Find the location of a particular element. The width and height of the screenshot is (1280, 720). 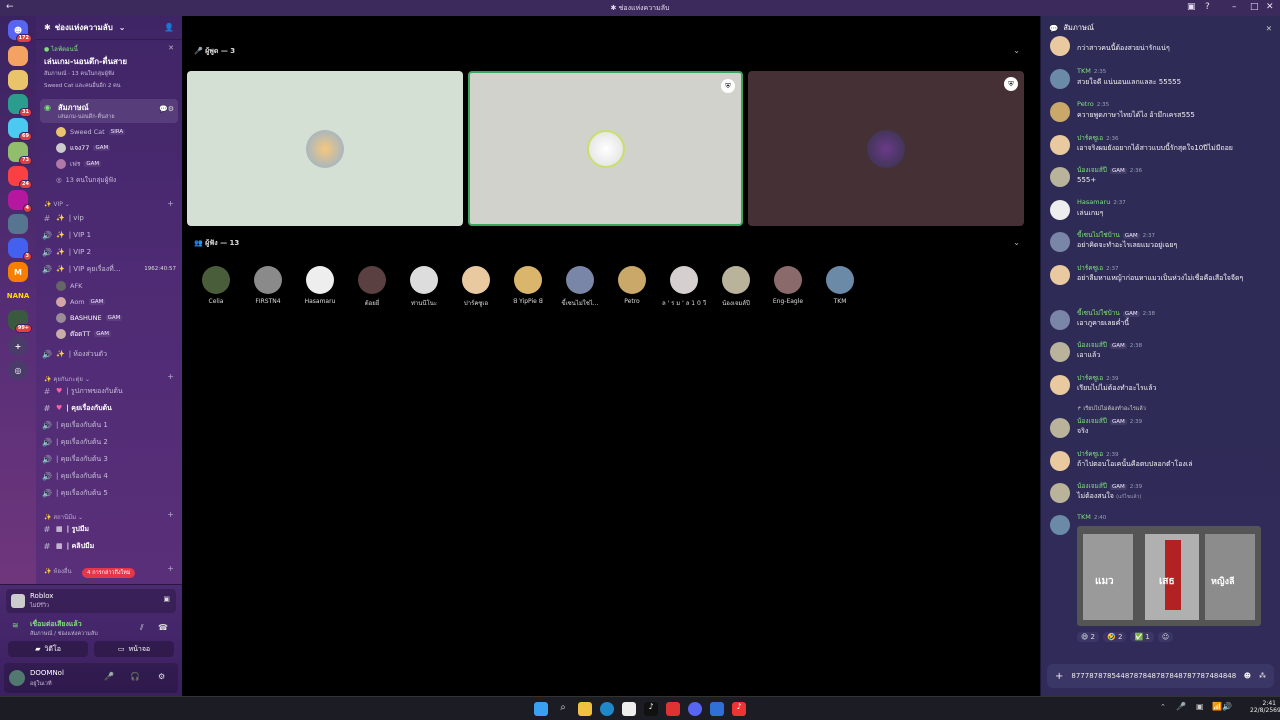

channel-talk-3: 🔊 | คุยเรื่องกับต้น 2 is located at coordinates (109, 442).